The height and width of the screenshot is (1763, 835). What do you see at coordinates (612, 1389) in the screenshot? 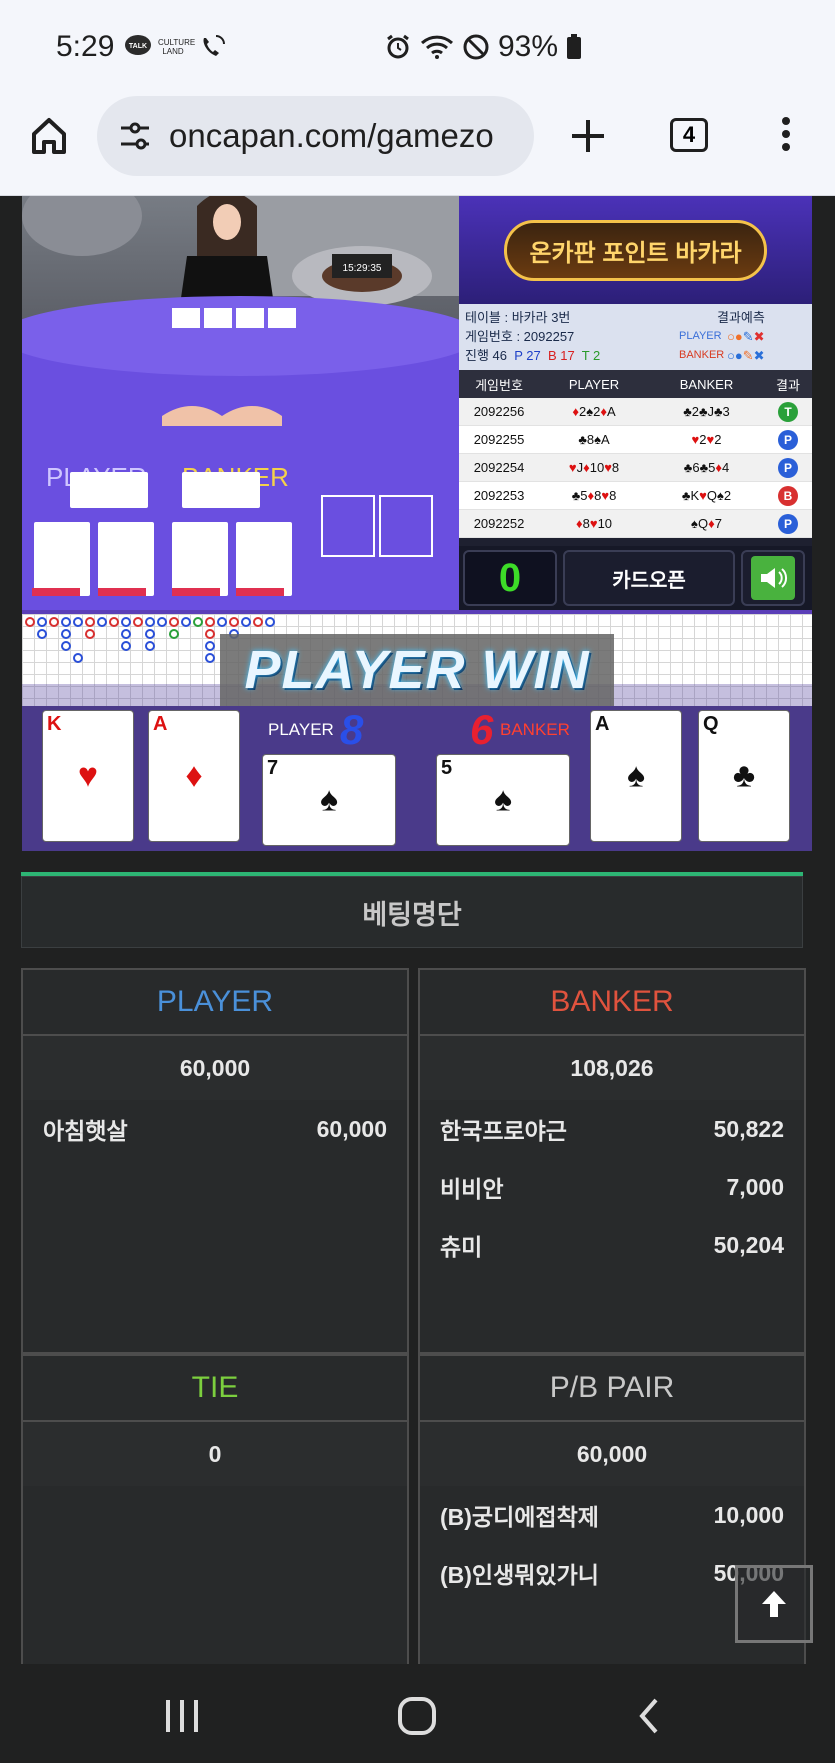
I see `pair-header: P/B PAIR` at bounding box center [612, 1389].